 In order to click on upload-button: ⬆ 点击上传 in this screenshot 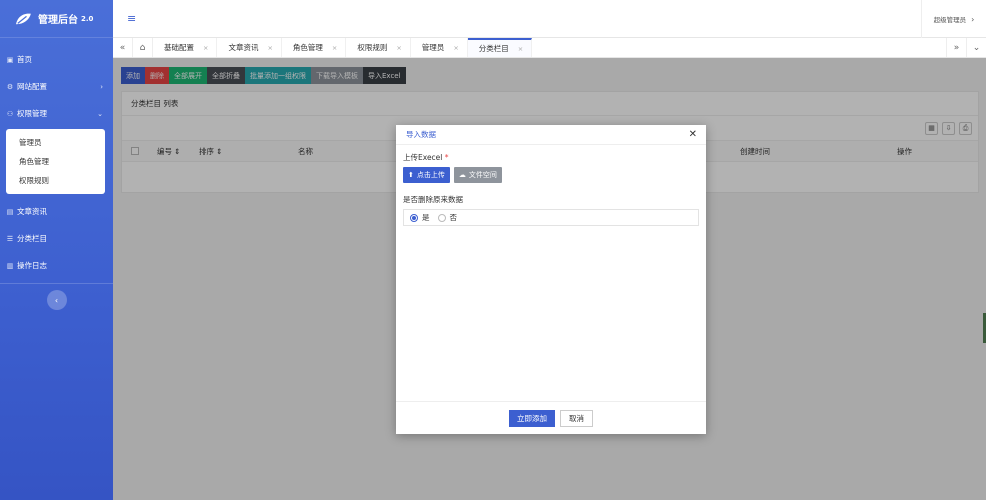, I will do `click(426, 175)`.